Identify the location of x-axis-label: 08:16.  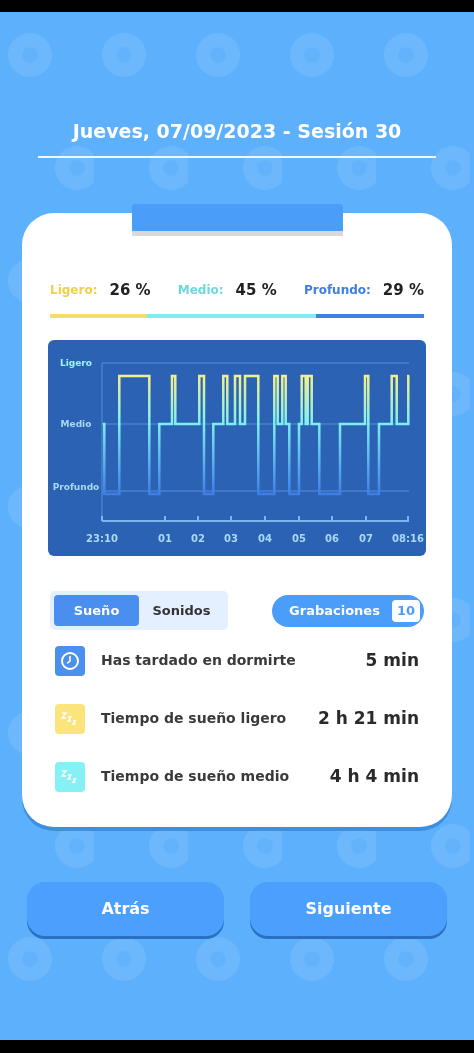
(408, 539).